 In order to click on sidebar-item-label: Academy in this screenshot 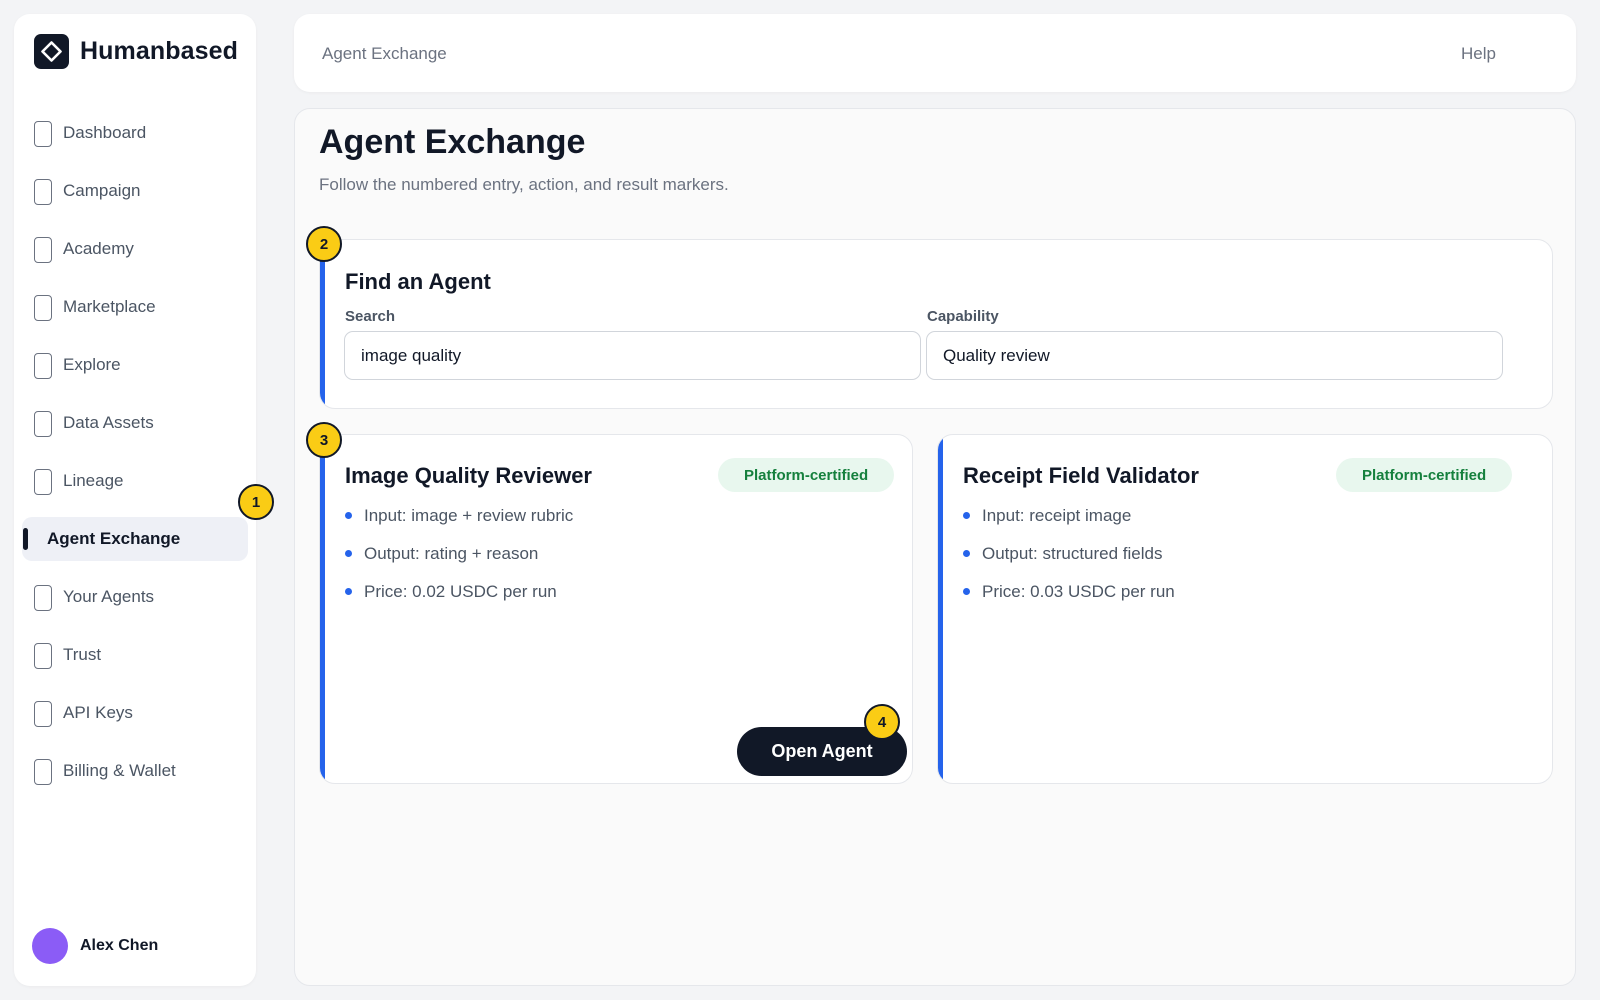, I will do `click(98, 248)`.